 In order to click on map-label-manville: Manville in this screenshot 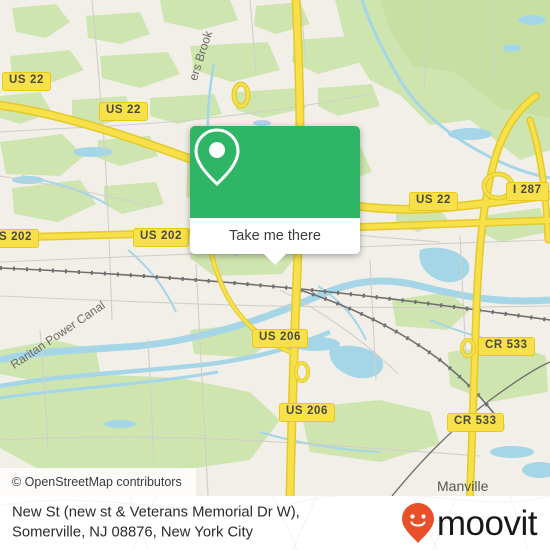, I will do `click(463, 486)`.